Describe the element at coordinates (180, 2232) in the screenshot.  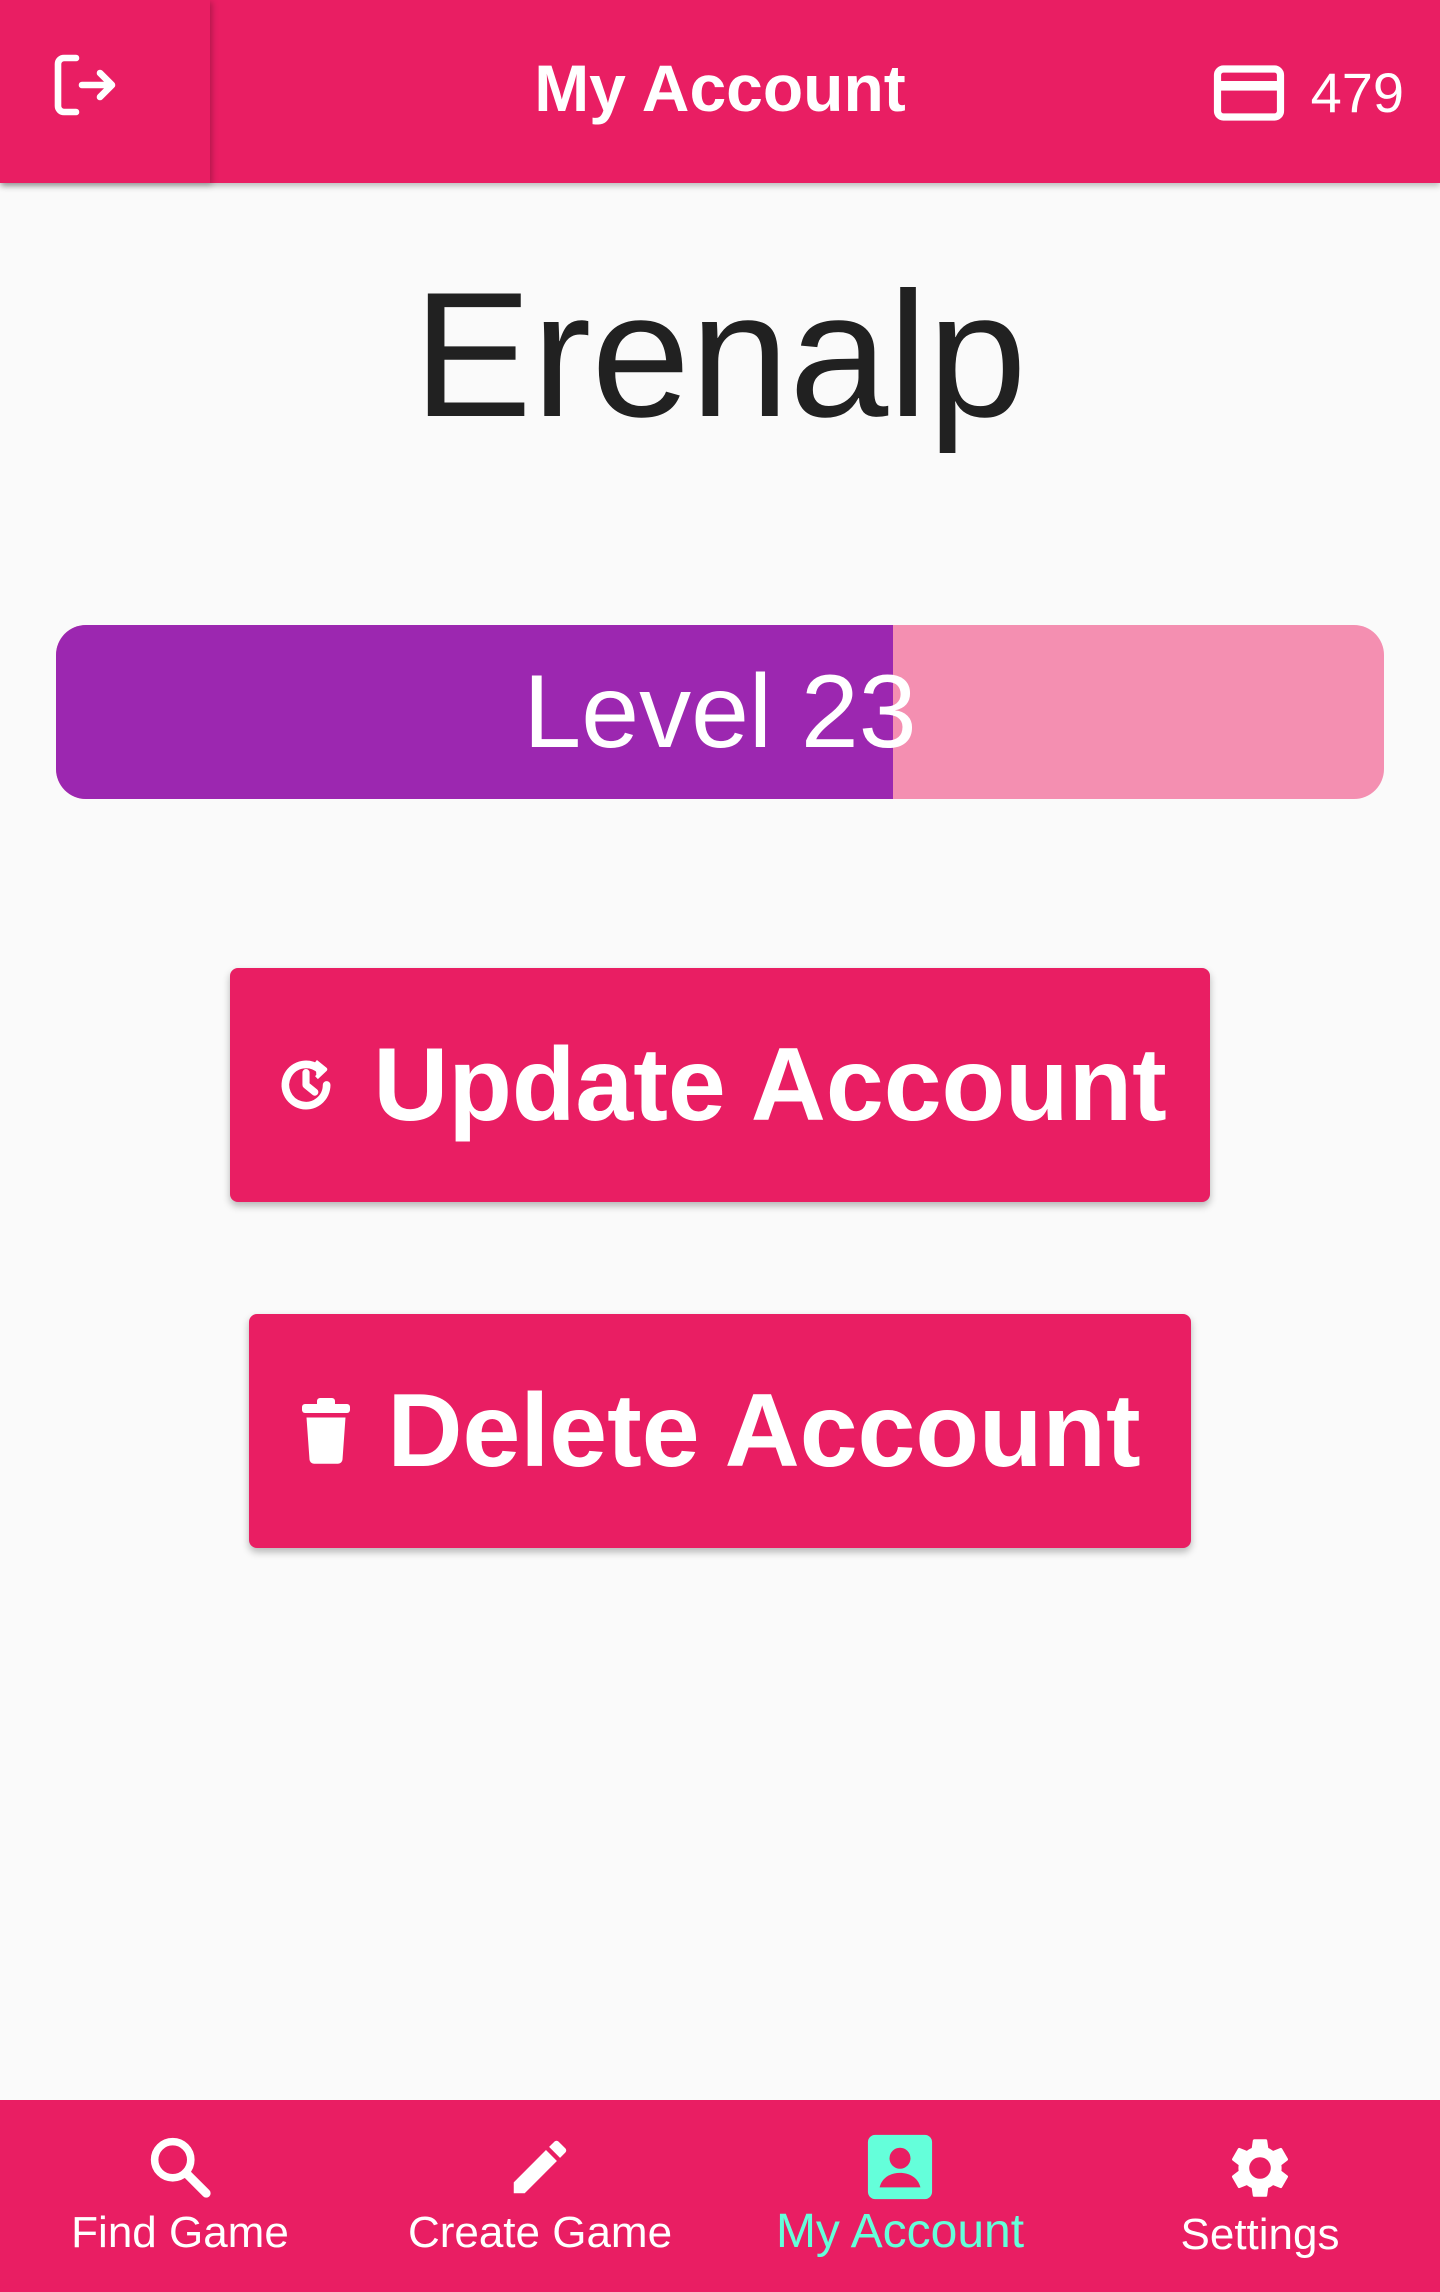
I see `nav-label: Find Game` at that location.